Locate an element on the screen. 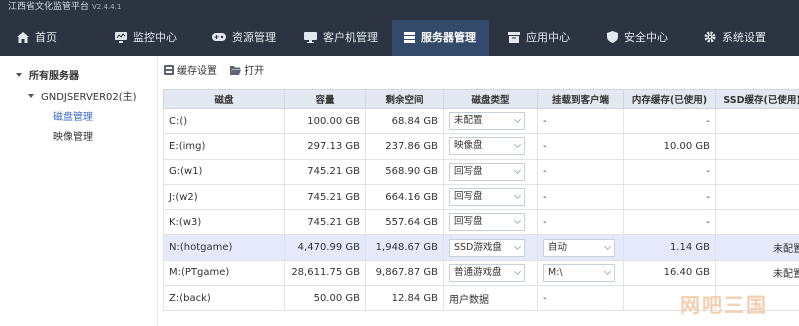  tree-root: 所有服务器 is located at coordinates (47, 74).